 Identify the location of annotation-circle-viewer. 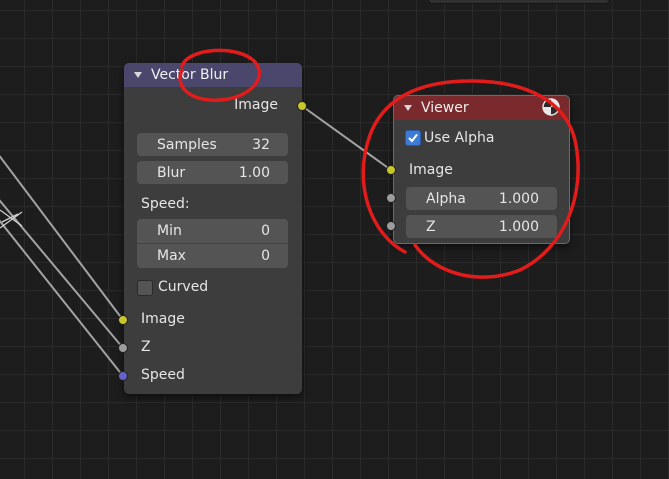
(470, 179).